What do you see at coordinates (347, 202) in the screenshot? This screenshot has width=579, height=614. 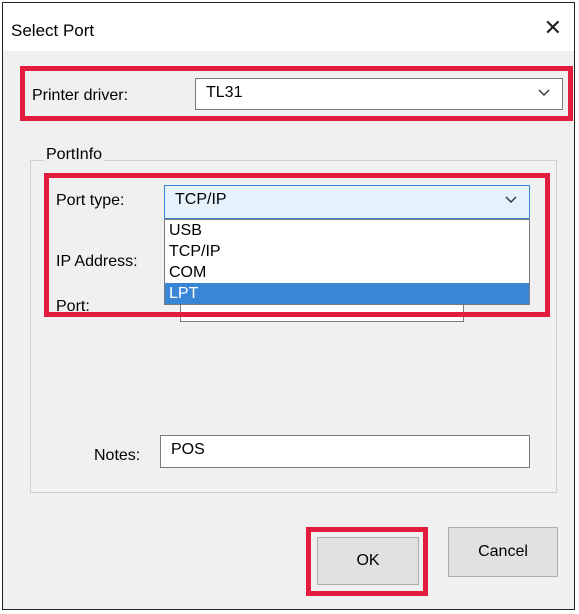 I see `port-type-select: TCP/IP` at bounding box center [347, 202].